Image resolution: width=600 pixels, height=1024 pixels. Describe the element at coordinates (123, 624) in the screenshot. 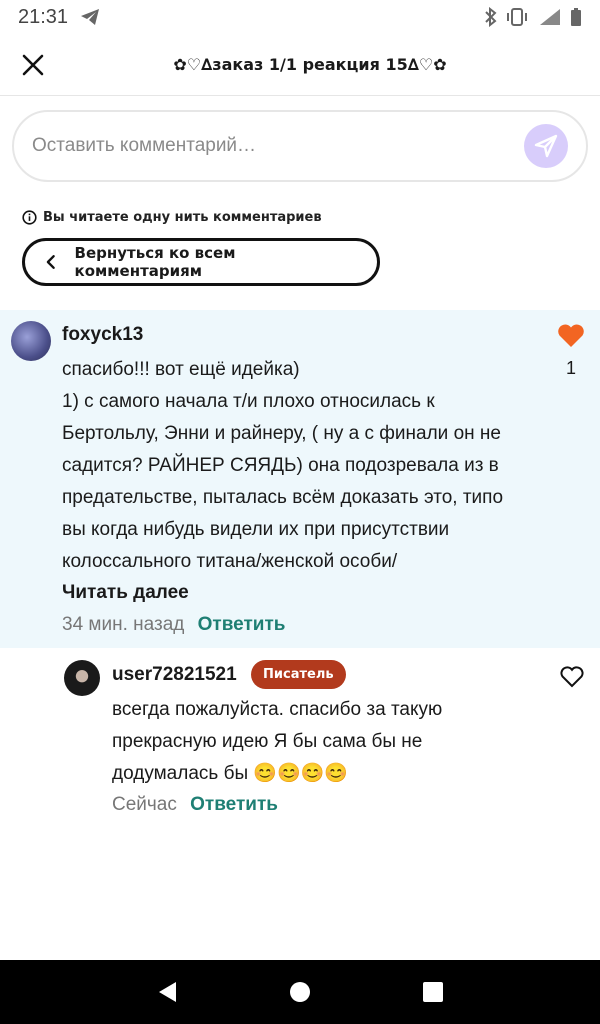

I see `comment-time: 34 мин. назад` at that location.